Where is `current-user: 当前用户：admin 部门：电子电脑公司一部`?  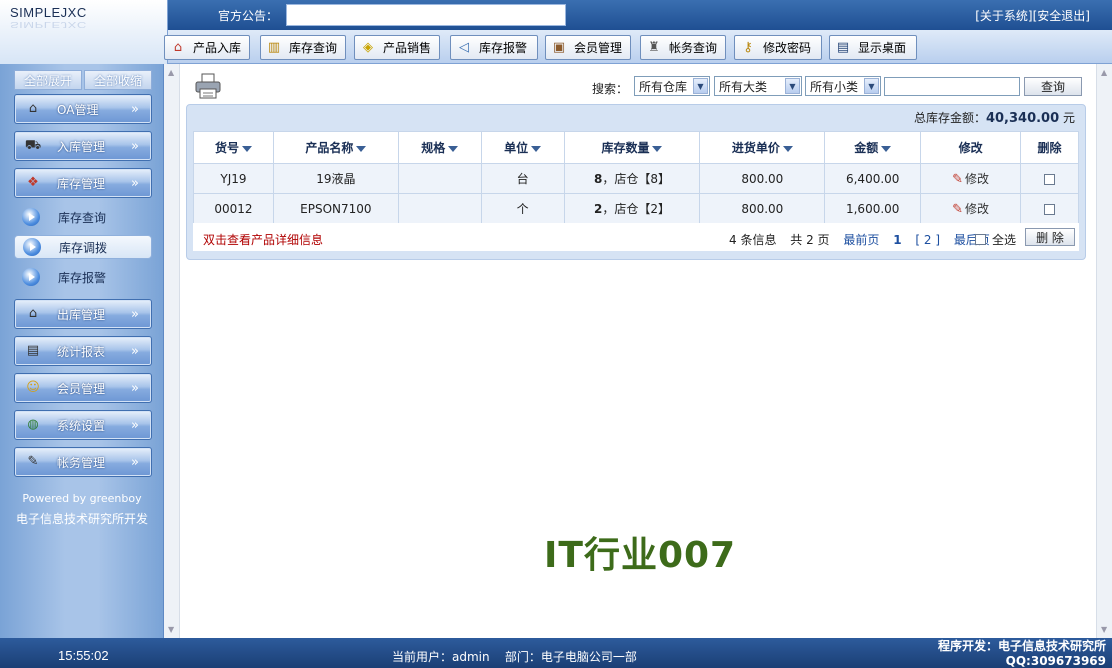
current-user: 当前用户：admin 部门：电子电脑公司一部 is located at coordinates (514, 656).